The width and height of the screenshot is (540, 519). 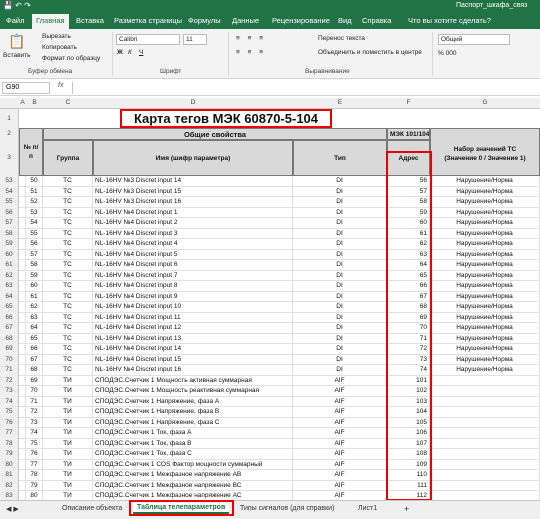 I want to click on cell-name: NL-16HV №4 Discret input 5, so click(x=193, y=254).